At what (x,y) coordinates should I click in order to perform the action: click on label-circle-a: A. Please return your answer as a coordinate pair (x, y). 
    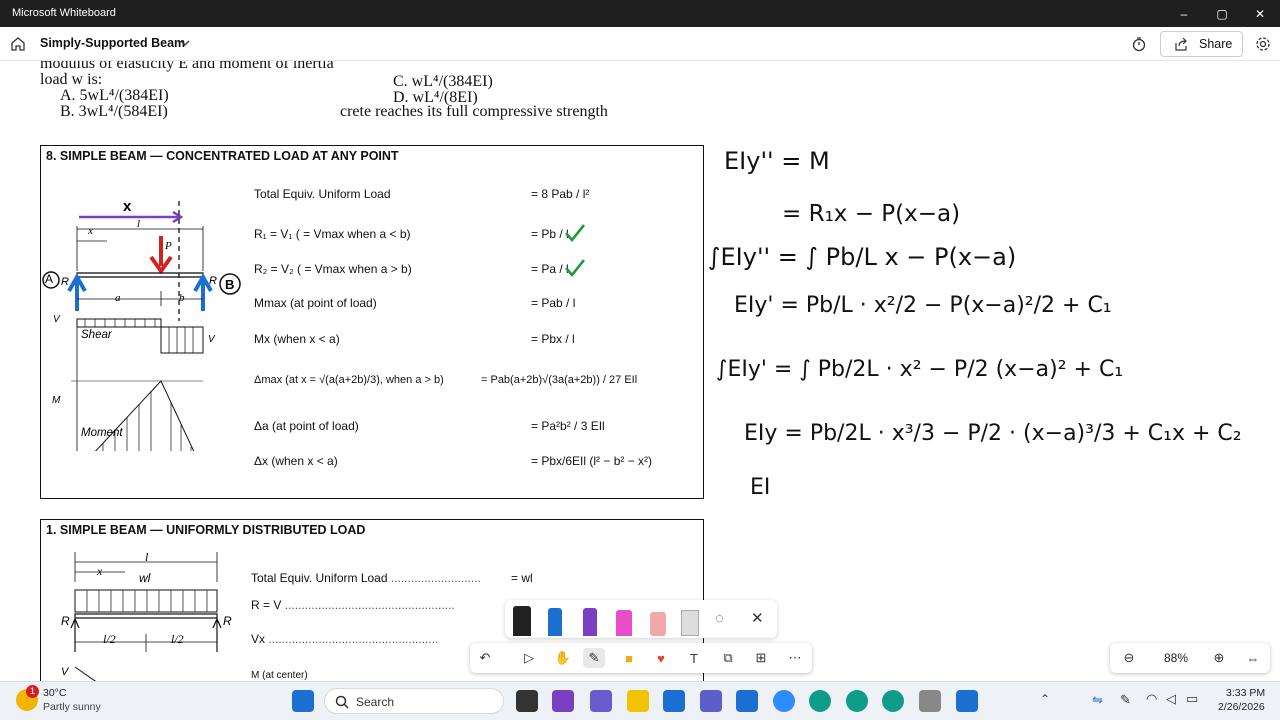
    Looking at the image, I should click on (49, 279).